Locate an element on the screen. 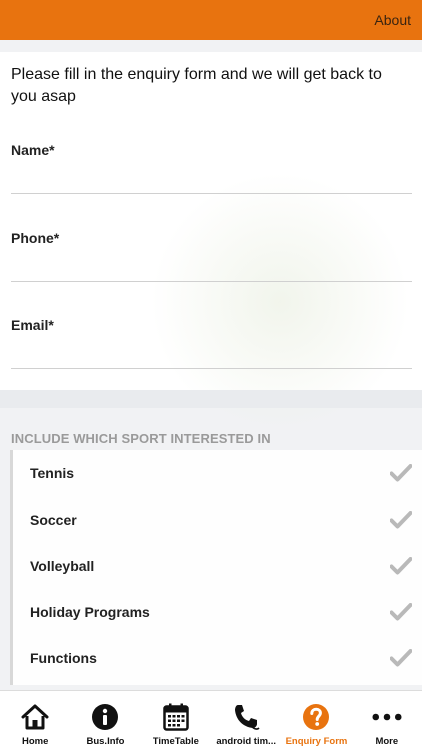 Image resolution: width=422 pixels, height=750 pixels. home-icon is located at coordinates (35, 717).